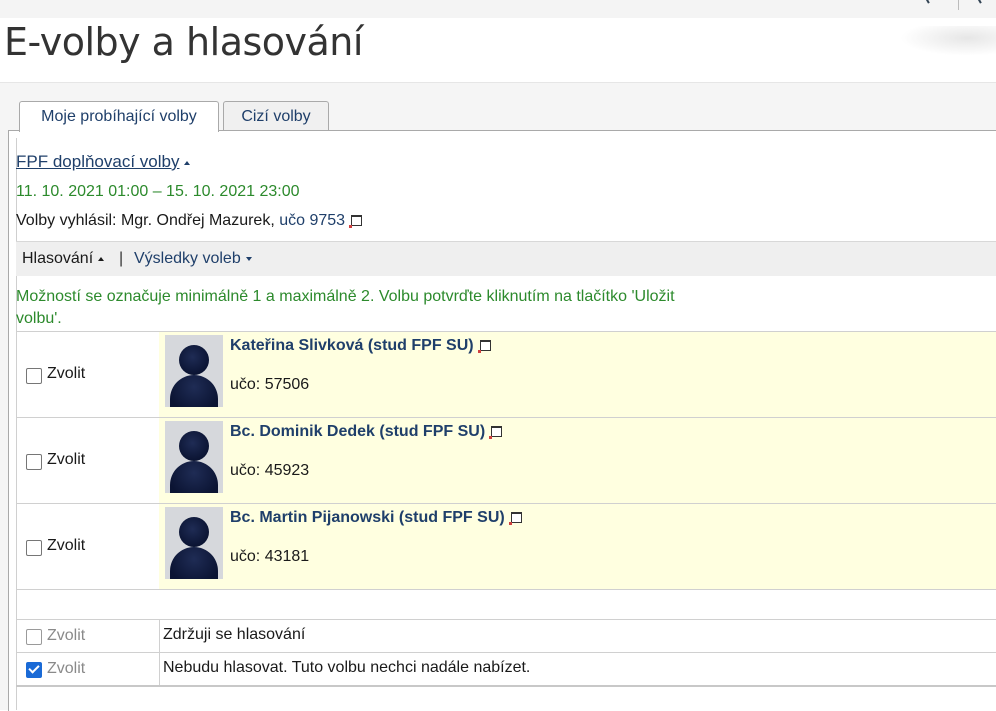  What do you see at coordinates (158, 191) in the screenshot?
I see `election-dates: 11. 10. 2021 01:00 – 15. 10. 2021 23:00` at bounding box center [158, 191].